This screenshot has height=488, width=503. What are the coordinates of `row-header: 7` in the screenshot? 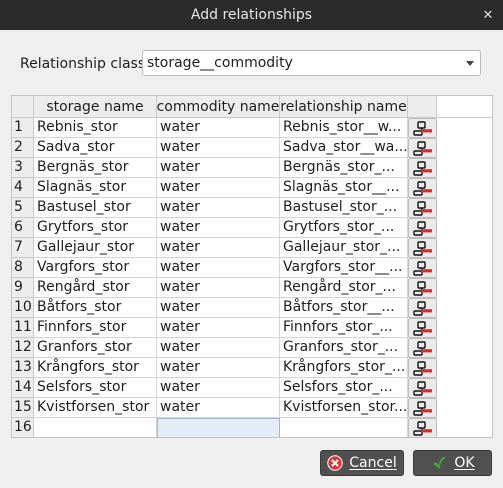 It's located at (23, 248).